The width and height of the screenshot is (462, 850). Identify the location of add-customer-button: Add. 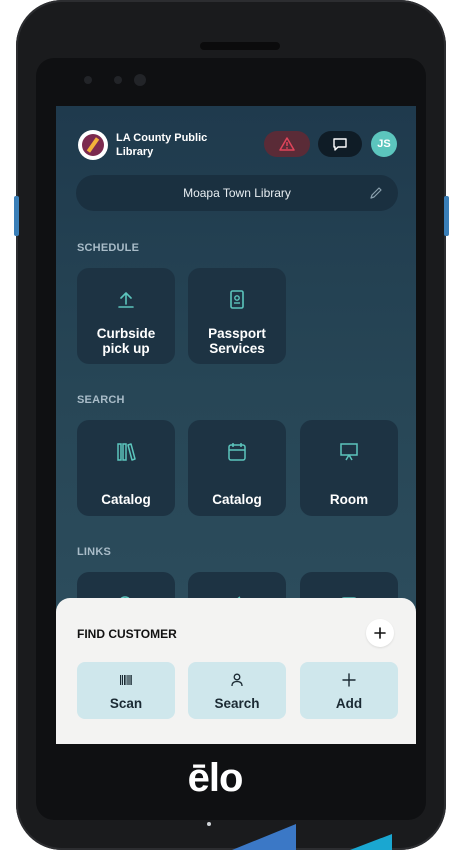
(349, 690).